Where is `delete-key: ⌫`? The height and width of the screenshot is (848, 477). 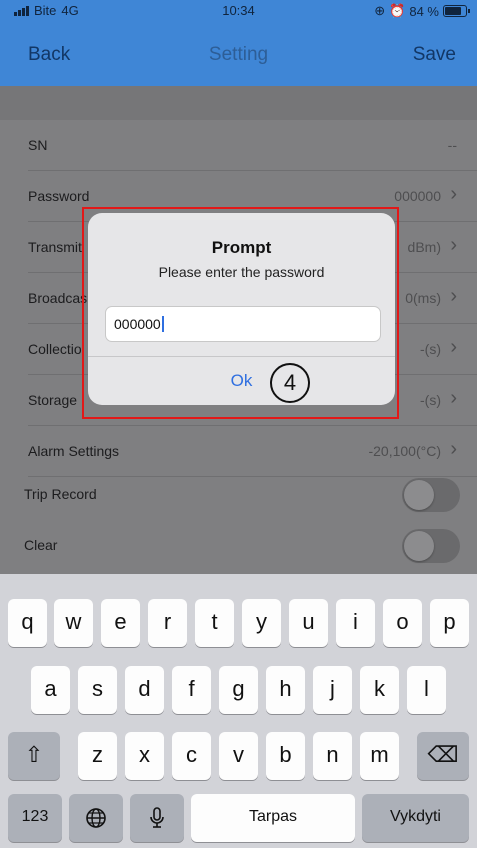 delete-key: ⌫ is located at coordinates (443, 756).